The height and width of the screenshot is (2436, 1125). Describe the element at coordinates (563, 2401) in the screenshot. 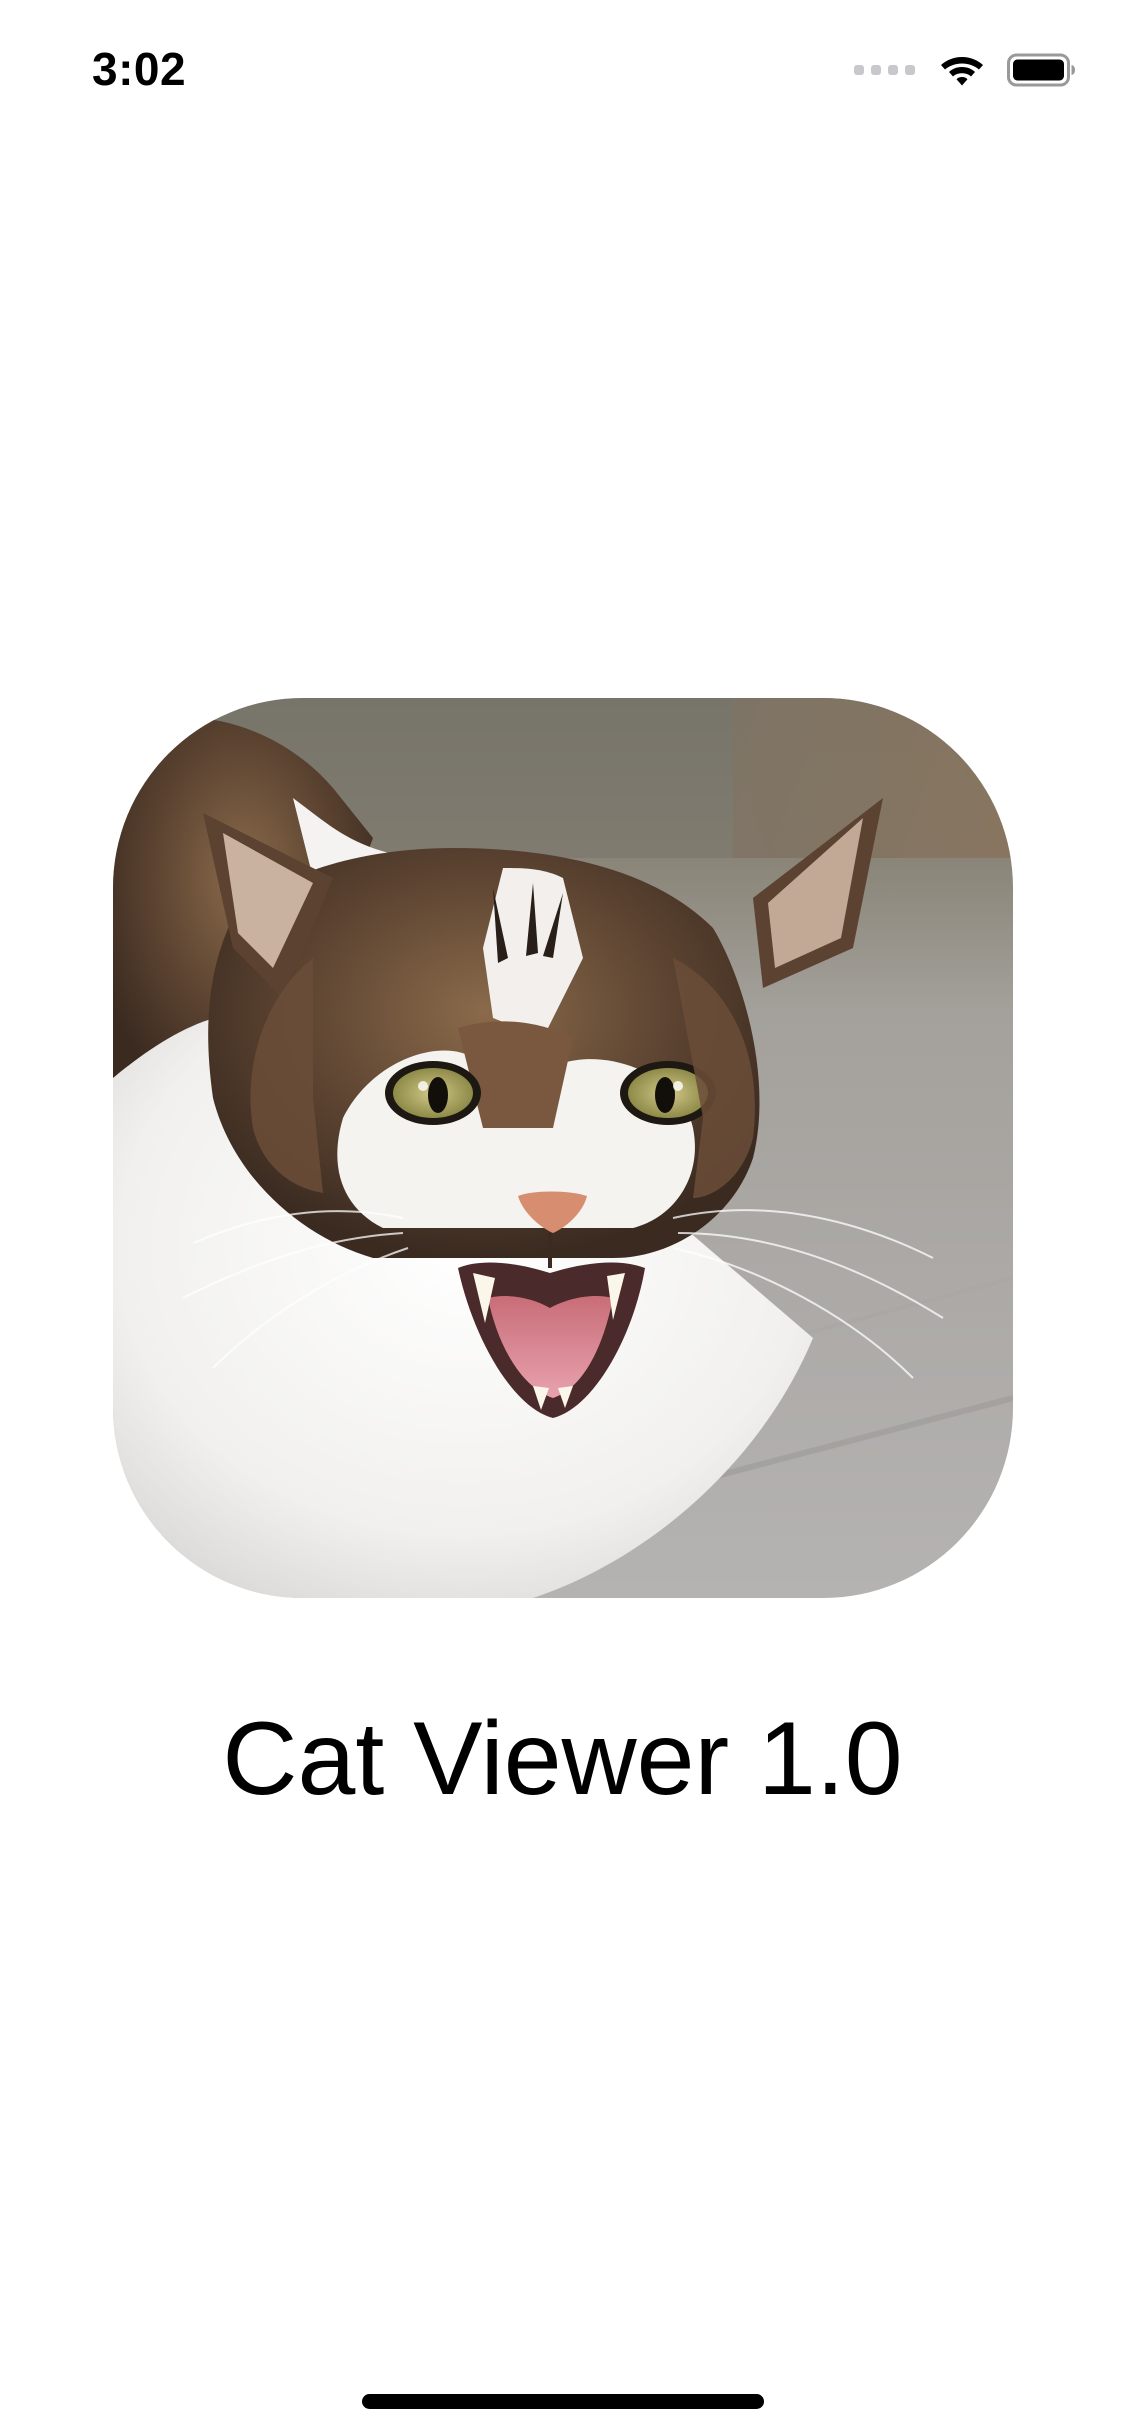

I see `home-indicator` at that location.